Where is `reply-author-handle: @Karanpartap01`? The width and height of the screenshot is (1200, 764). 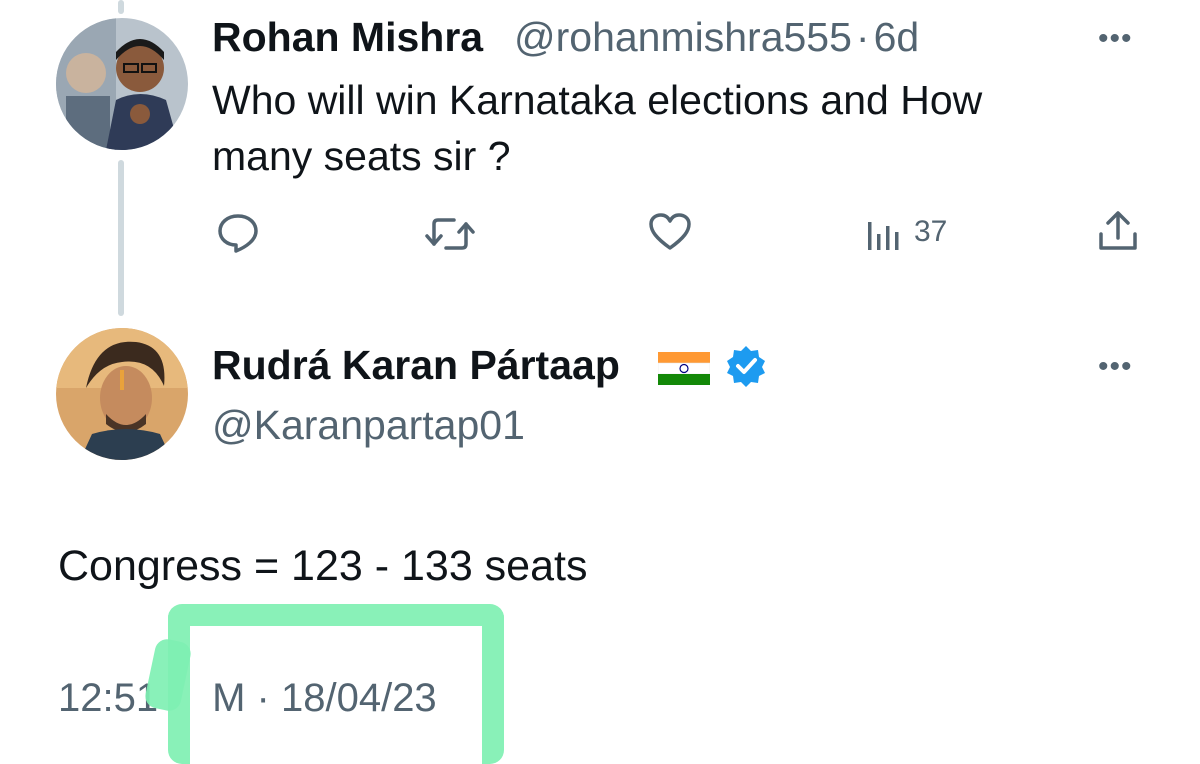
reply-author-handle: @Karanpartap01 is located at coordinates (368, 425).